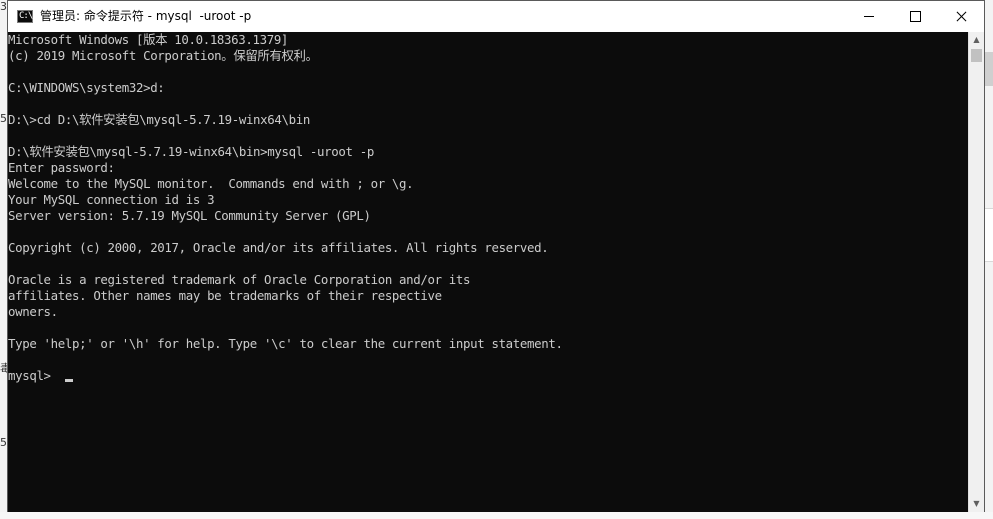  I want to click on window-title: 管理员: 命令提示符 - mysql -uroot -p, so click(146, 16).